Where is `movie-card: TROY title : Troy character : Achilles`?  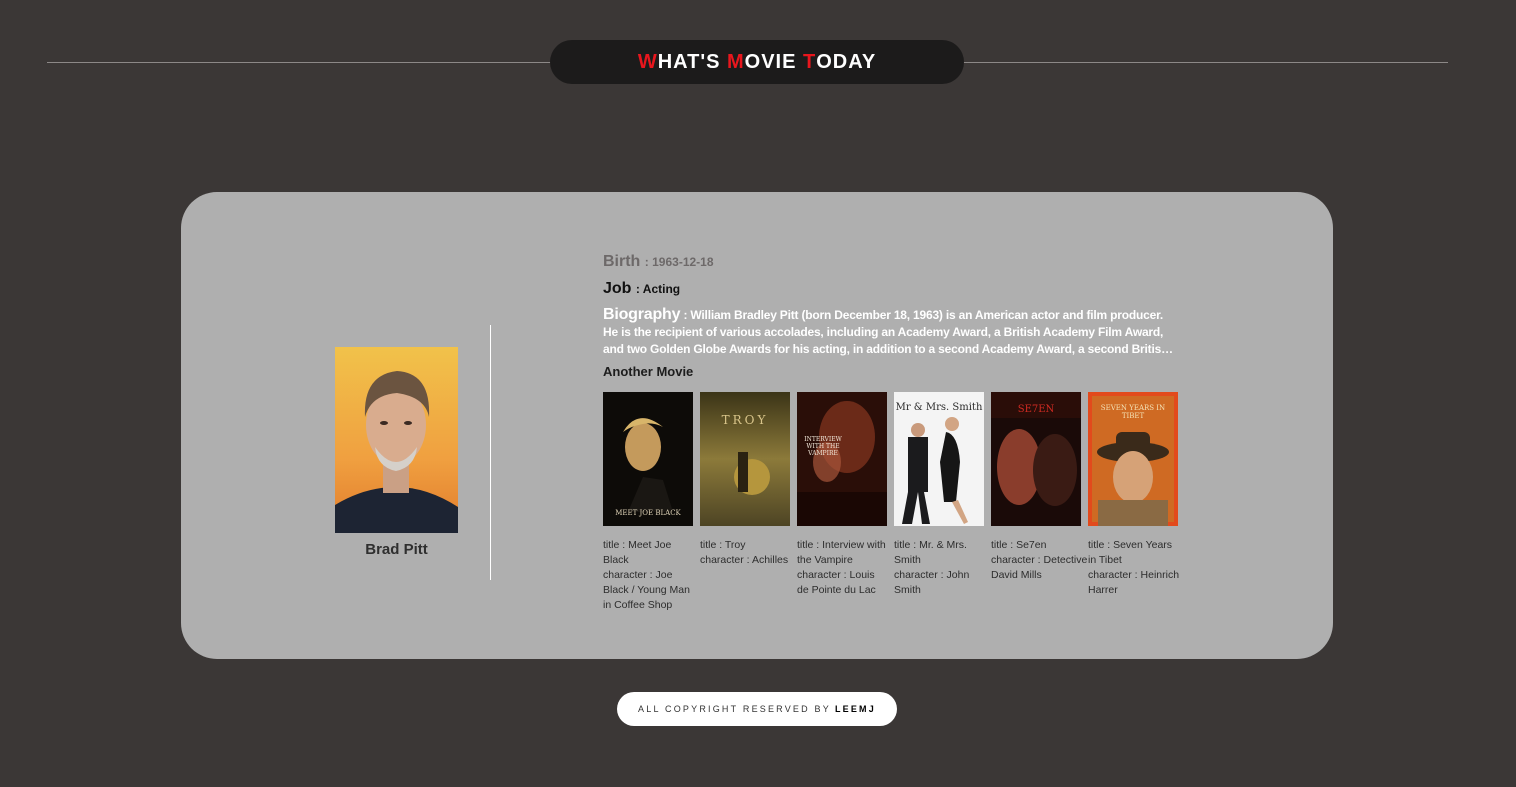 movie-card: TROY title : Troy character : Achilles is located at coordinates (745, 502).